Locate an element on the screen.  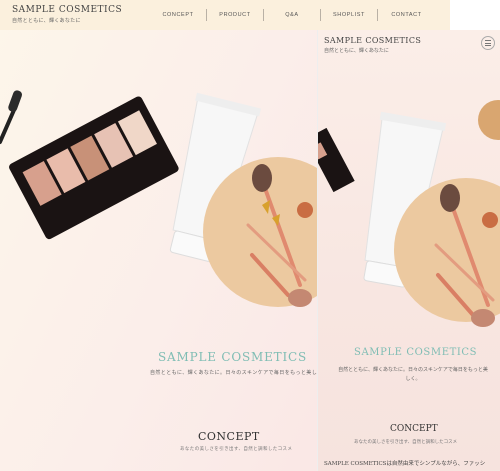
hero-subtitle: 自然とともに、輝くあなたに。日々のスキンケアで毎日をもっと美しく。 is located at coordinates (239, 373).